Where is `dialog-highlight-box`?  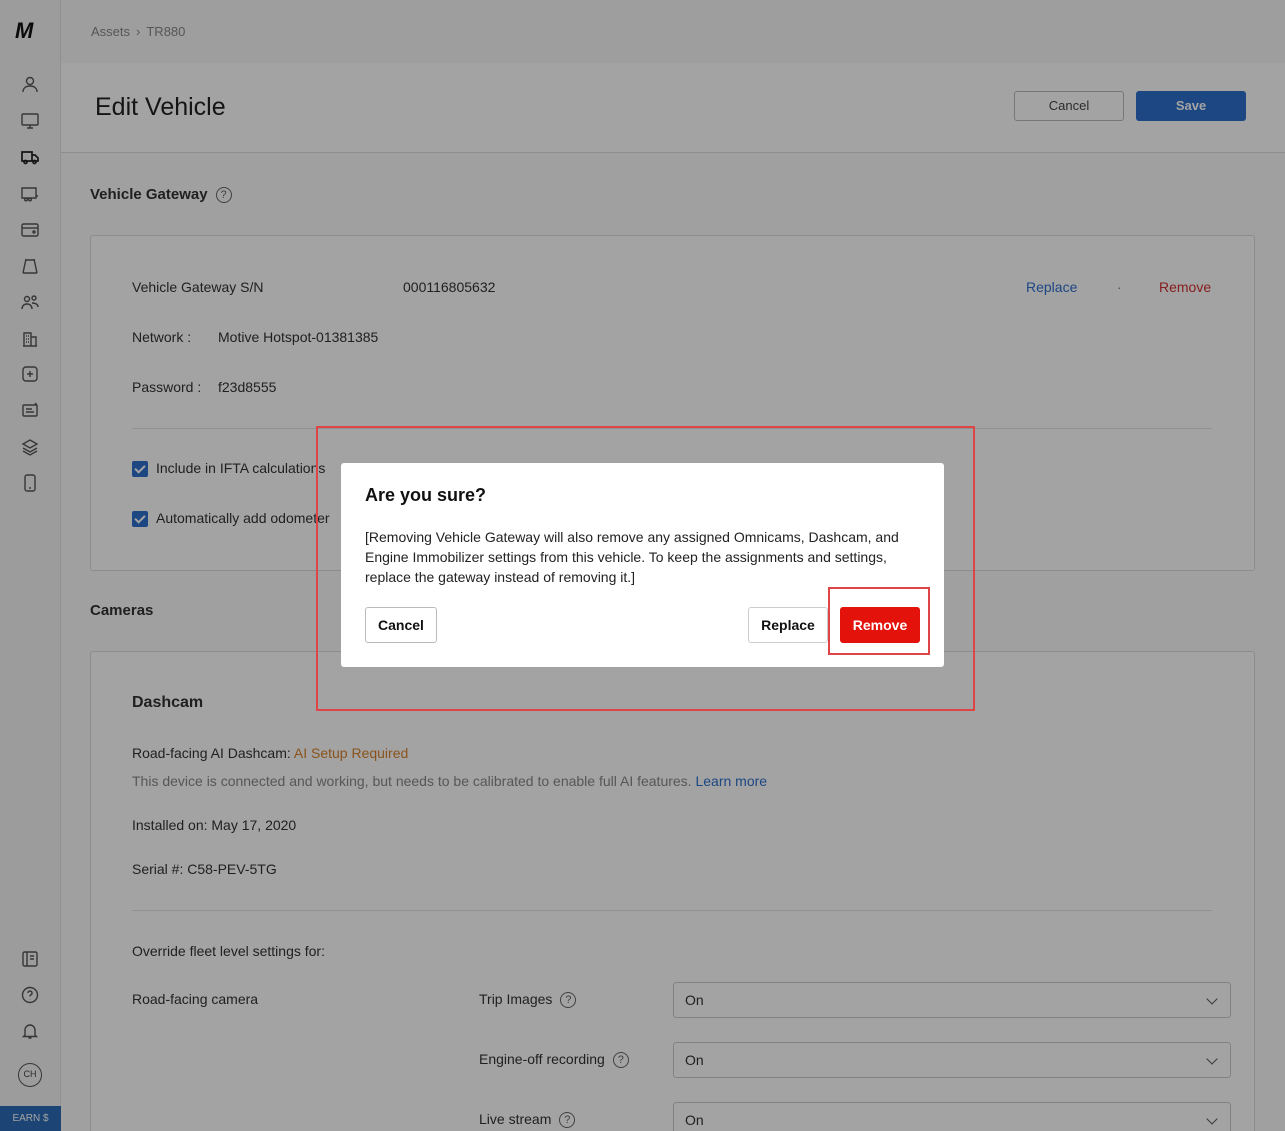
dialog-highlight-box is located at coordinates (645, 568).